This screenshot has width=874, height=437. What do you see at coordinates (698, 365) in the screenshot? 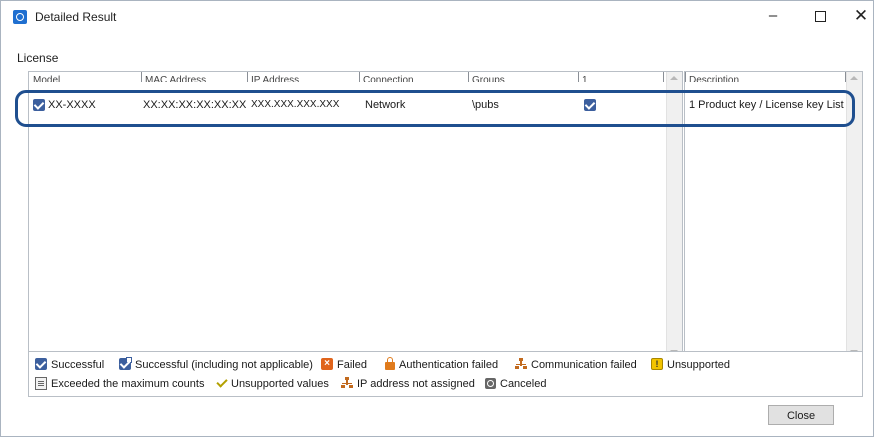
I see `legend-label: Unsupported` at bounding box center [698, 365].